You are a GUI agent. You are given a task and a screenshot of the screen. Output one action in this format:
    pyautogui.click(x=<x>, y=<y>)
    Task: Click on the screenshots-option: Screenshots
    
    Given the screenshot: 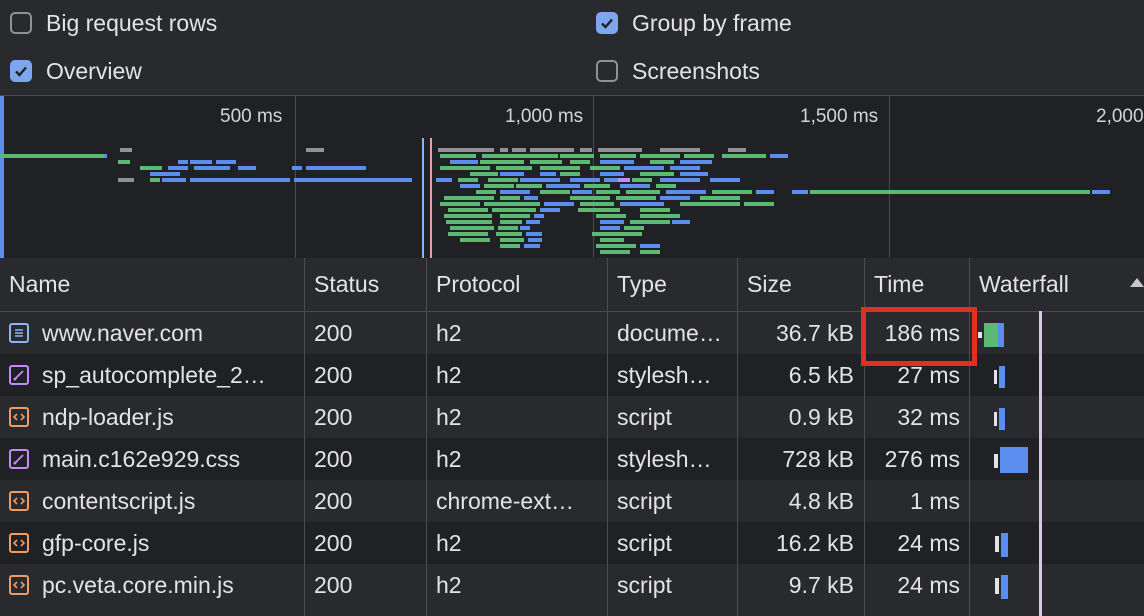 What is the action you would take?
    pyautogui.click(x=678, y=71)
    